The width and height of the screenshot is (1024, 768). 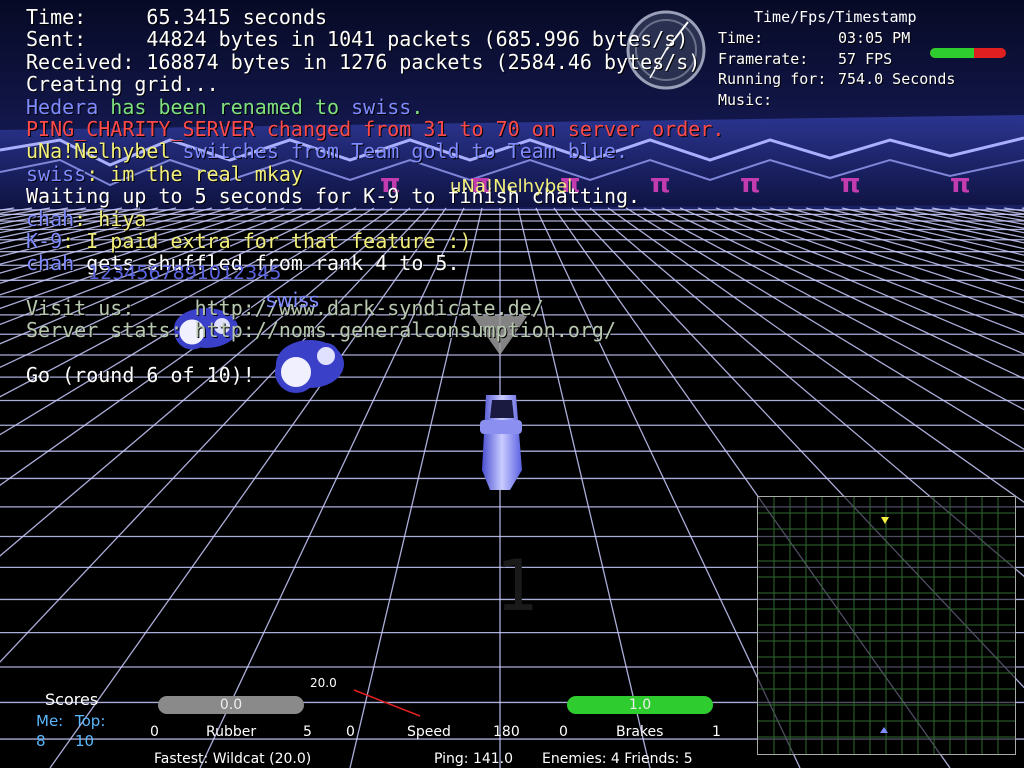 I want to click on status-value: 754.0 Seconds, so click(x=897, y=79).